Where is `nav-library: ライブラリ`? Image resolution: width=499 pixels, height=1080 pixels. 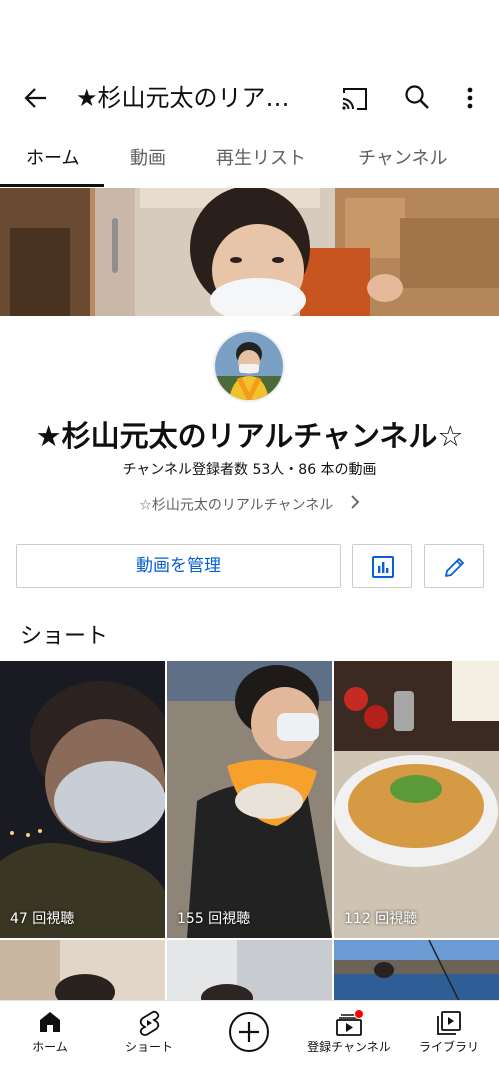 nav-library: ライブラリ is located at coordinates (449, 1040).